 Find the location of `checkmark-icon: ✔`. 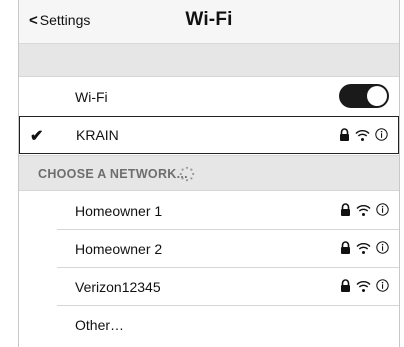

checkmark-icon: ✔ is located at coordinates (37, 136).